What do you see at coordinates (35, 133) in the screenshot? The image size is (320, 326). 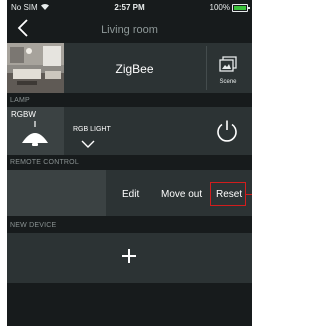 I see `pendant-lamp-icon` at bounding box center [35, 133].